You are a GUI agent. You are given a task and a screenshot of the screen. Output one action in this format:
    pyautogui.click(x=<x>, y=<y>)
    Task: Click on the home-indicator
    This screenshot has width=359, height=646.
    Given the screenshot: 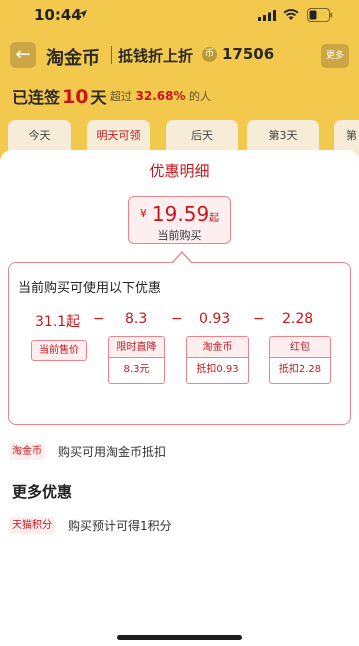 What is the action you would take?
    pyautogui.click(x=179, y=637)
    